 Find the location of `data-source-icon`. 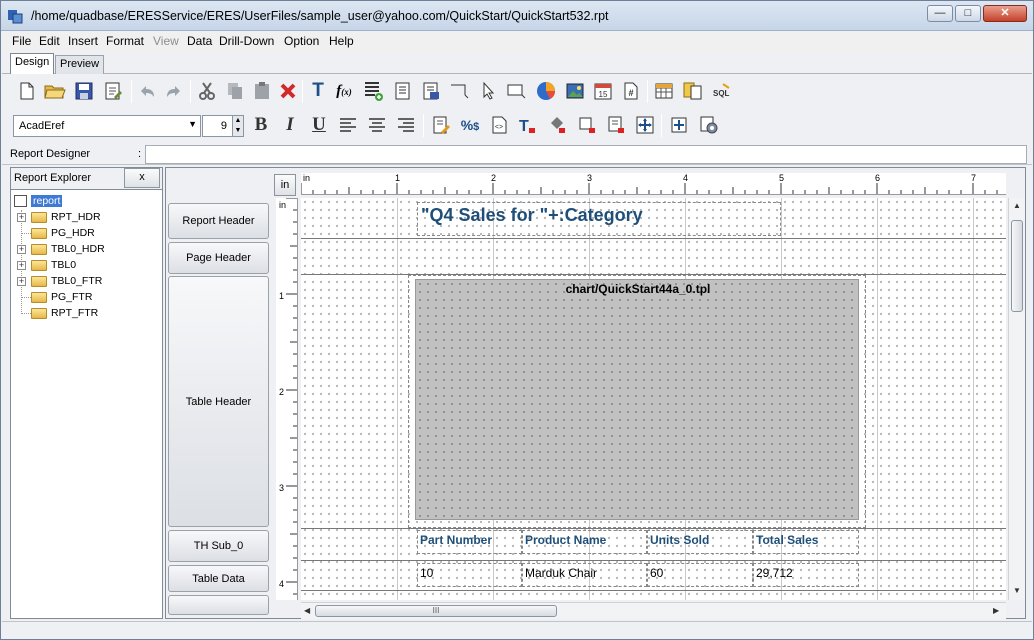

data-source-icon is located at coordinates (693, 91).